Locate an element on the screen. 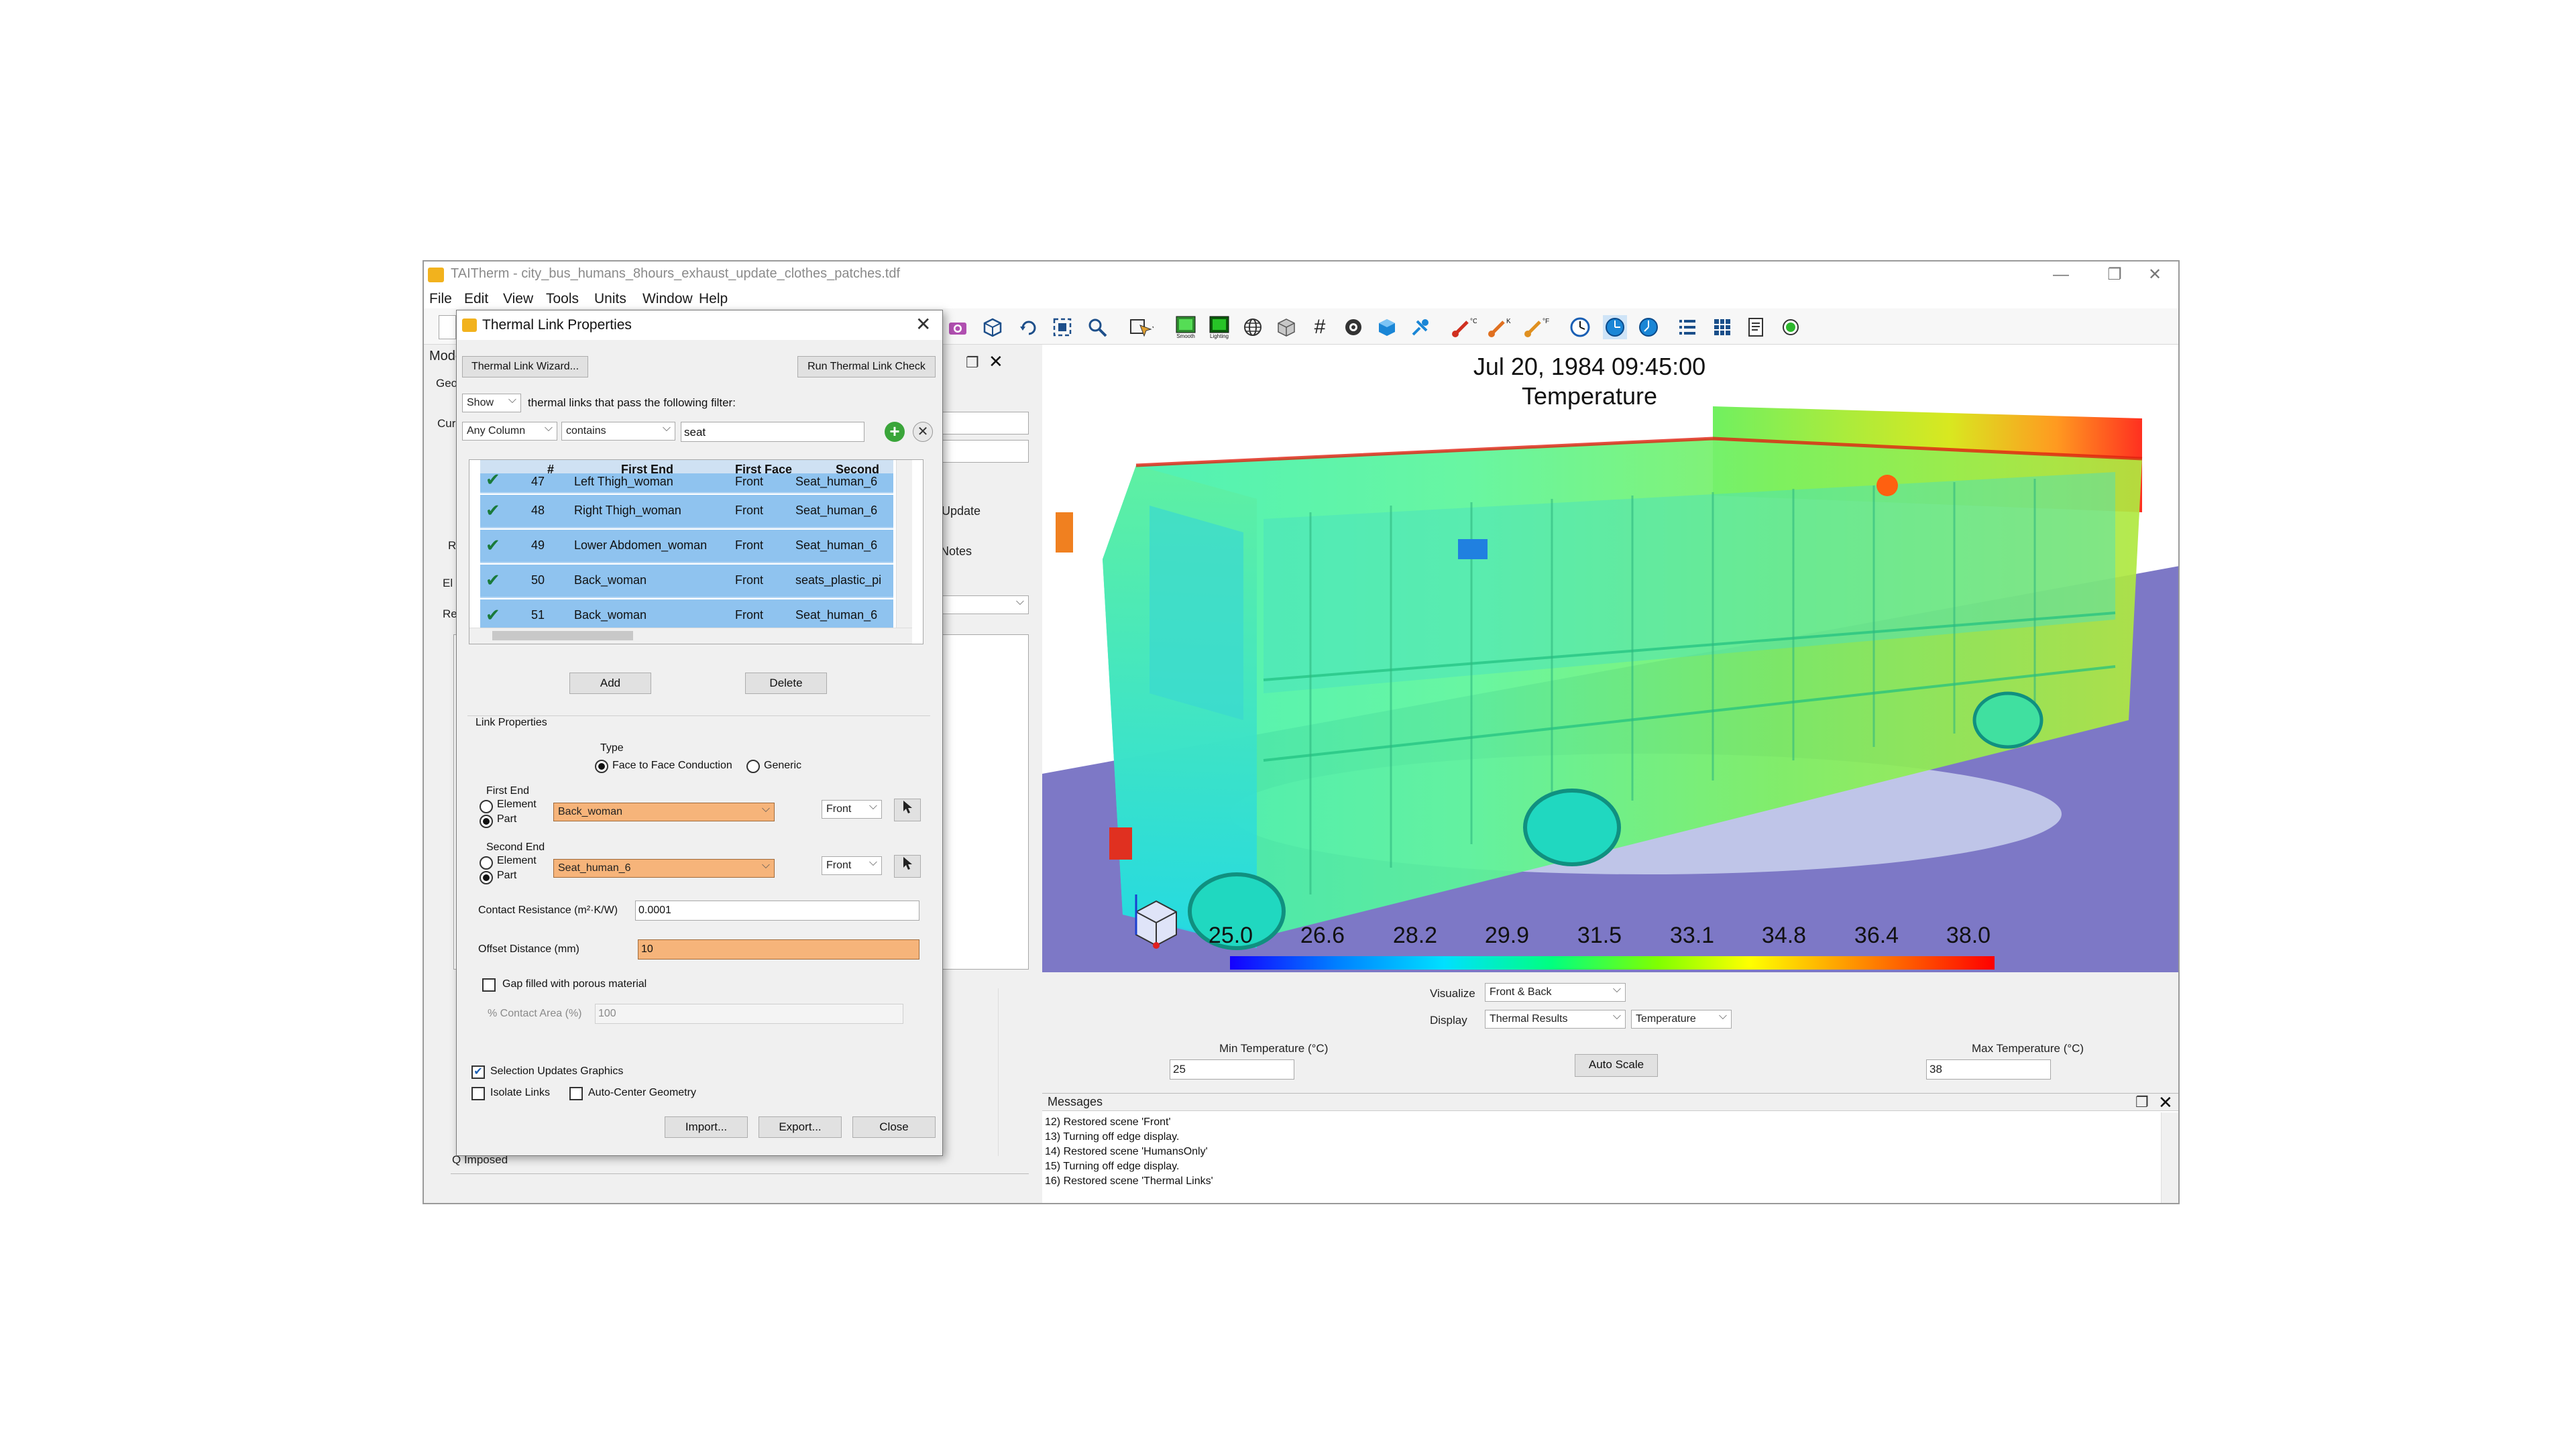  colorbar-label-1: 26.6 is located at coordinates (1322, 936).